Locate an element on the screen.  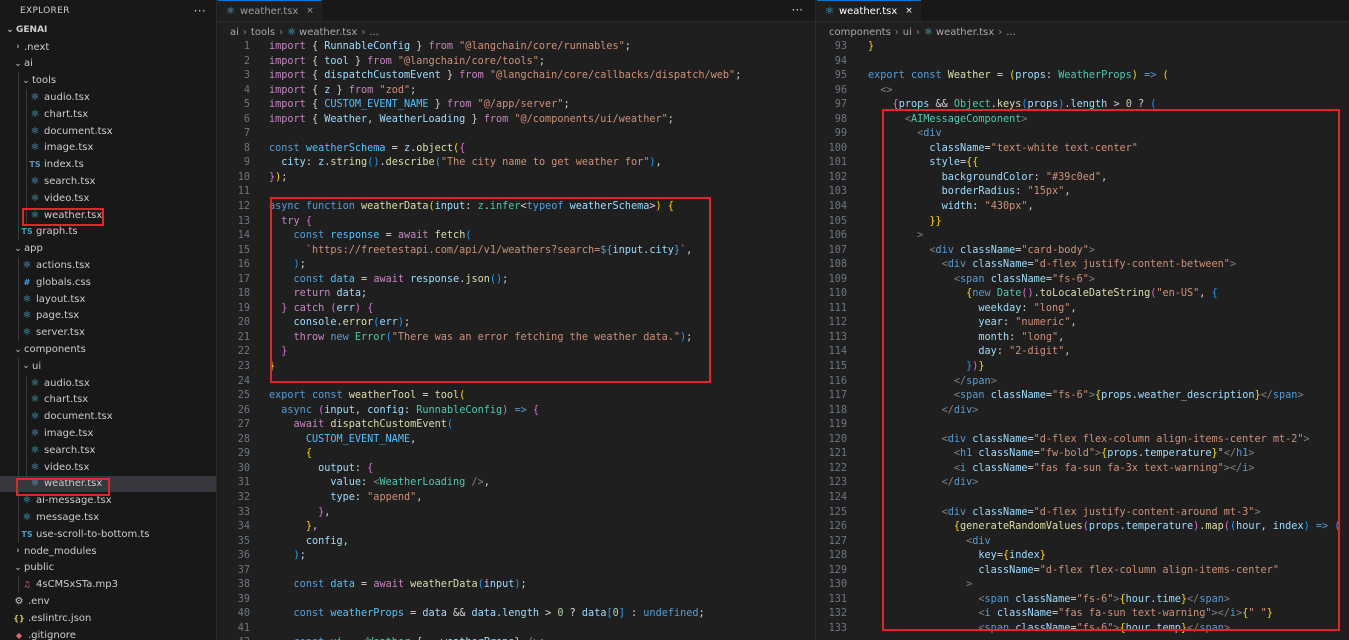
file-item: ⚛ actions.tsx is located at coordinates (108, 265).